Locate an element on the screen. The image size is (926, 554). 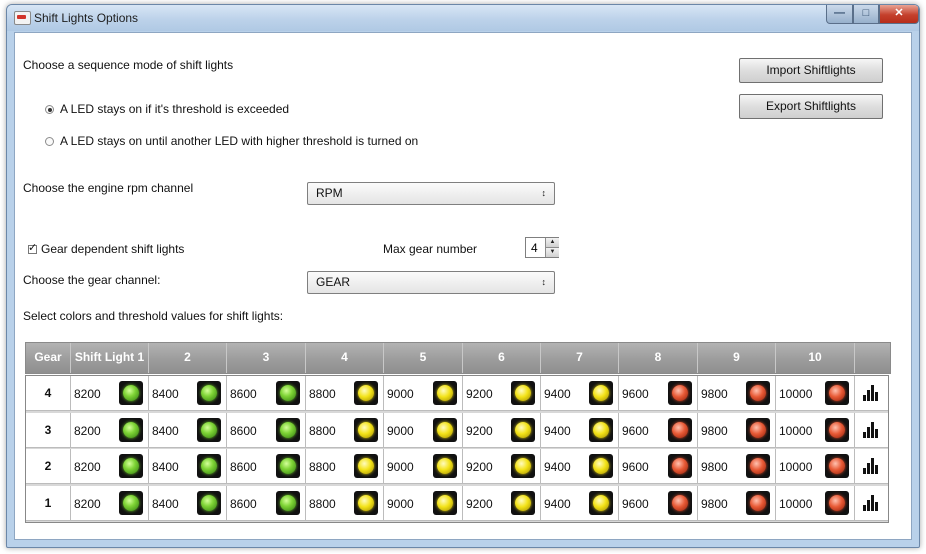
radio-button-unselected is located at coordinates (49, 141).